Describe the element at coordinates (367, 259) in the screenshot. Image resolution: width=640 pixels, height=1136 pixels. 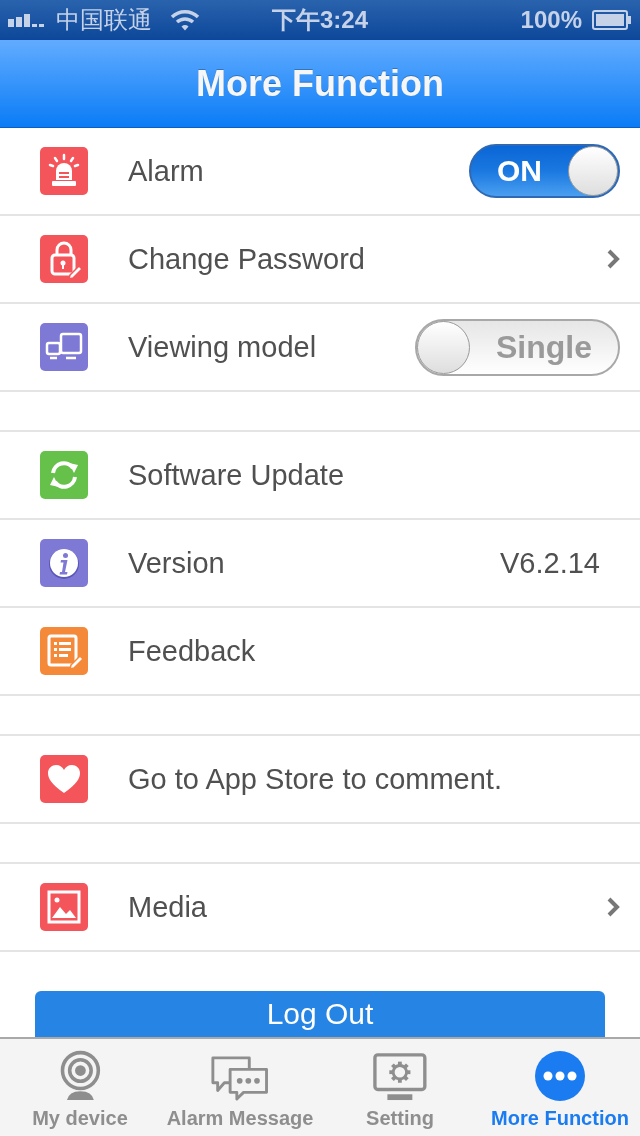
I see `menu-label: Change Password` at that location.